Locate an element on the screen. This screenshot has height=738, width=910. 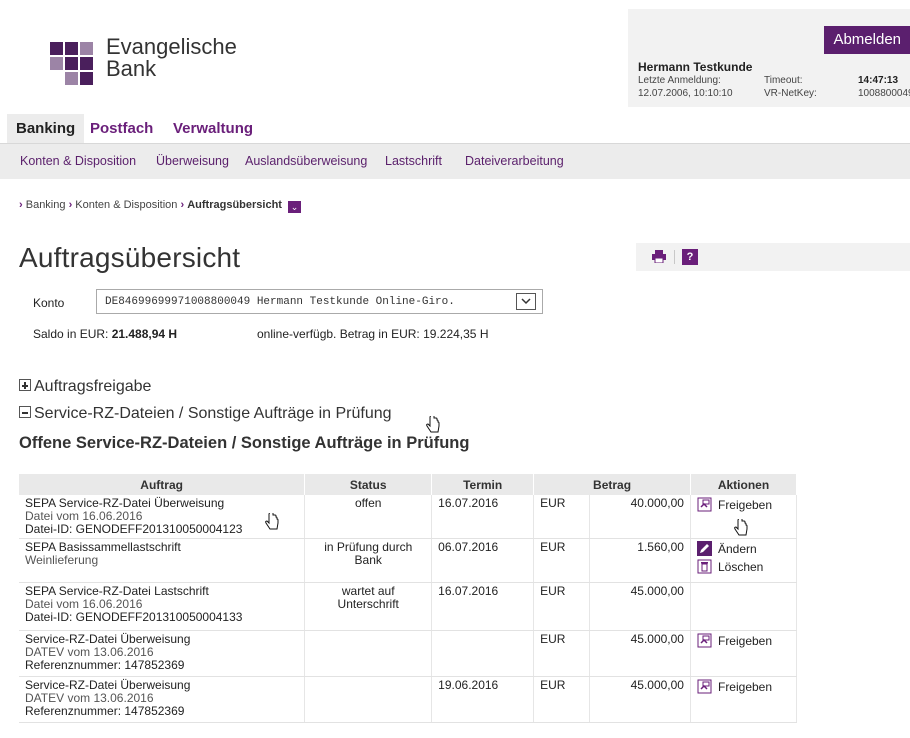
section-release-toggle: Auftragsfreigabe is located at coordinates (85, 387).